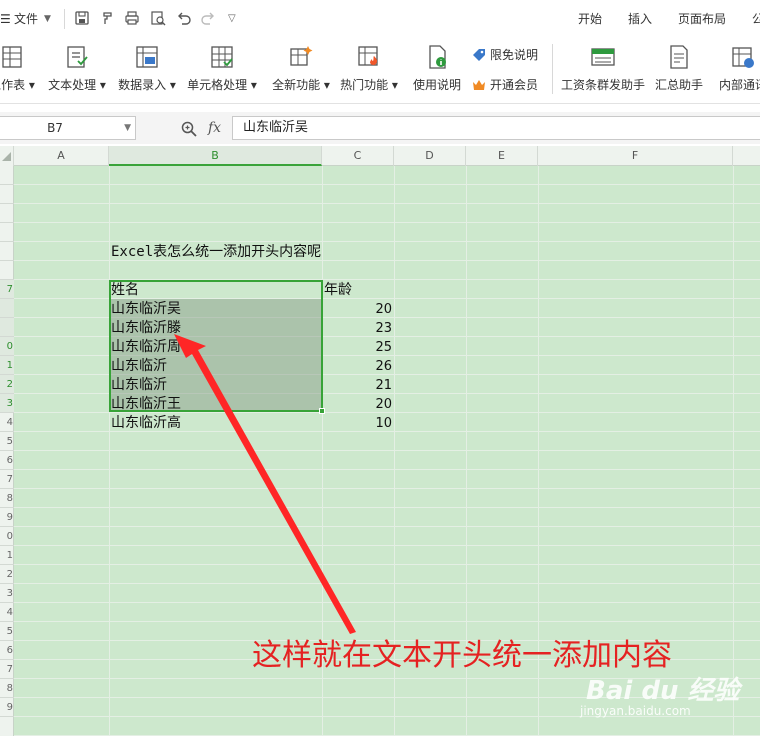 Image resolution: width=760 pixels, height=736 pixels. I want to click on column-header-e: E, so click(502, 156).